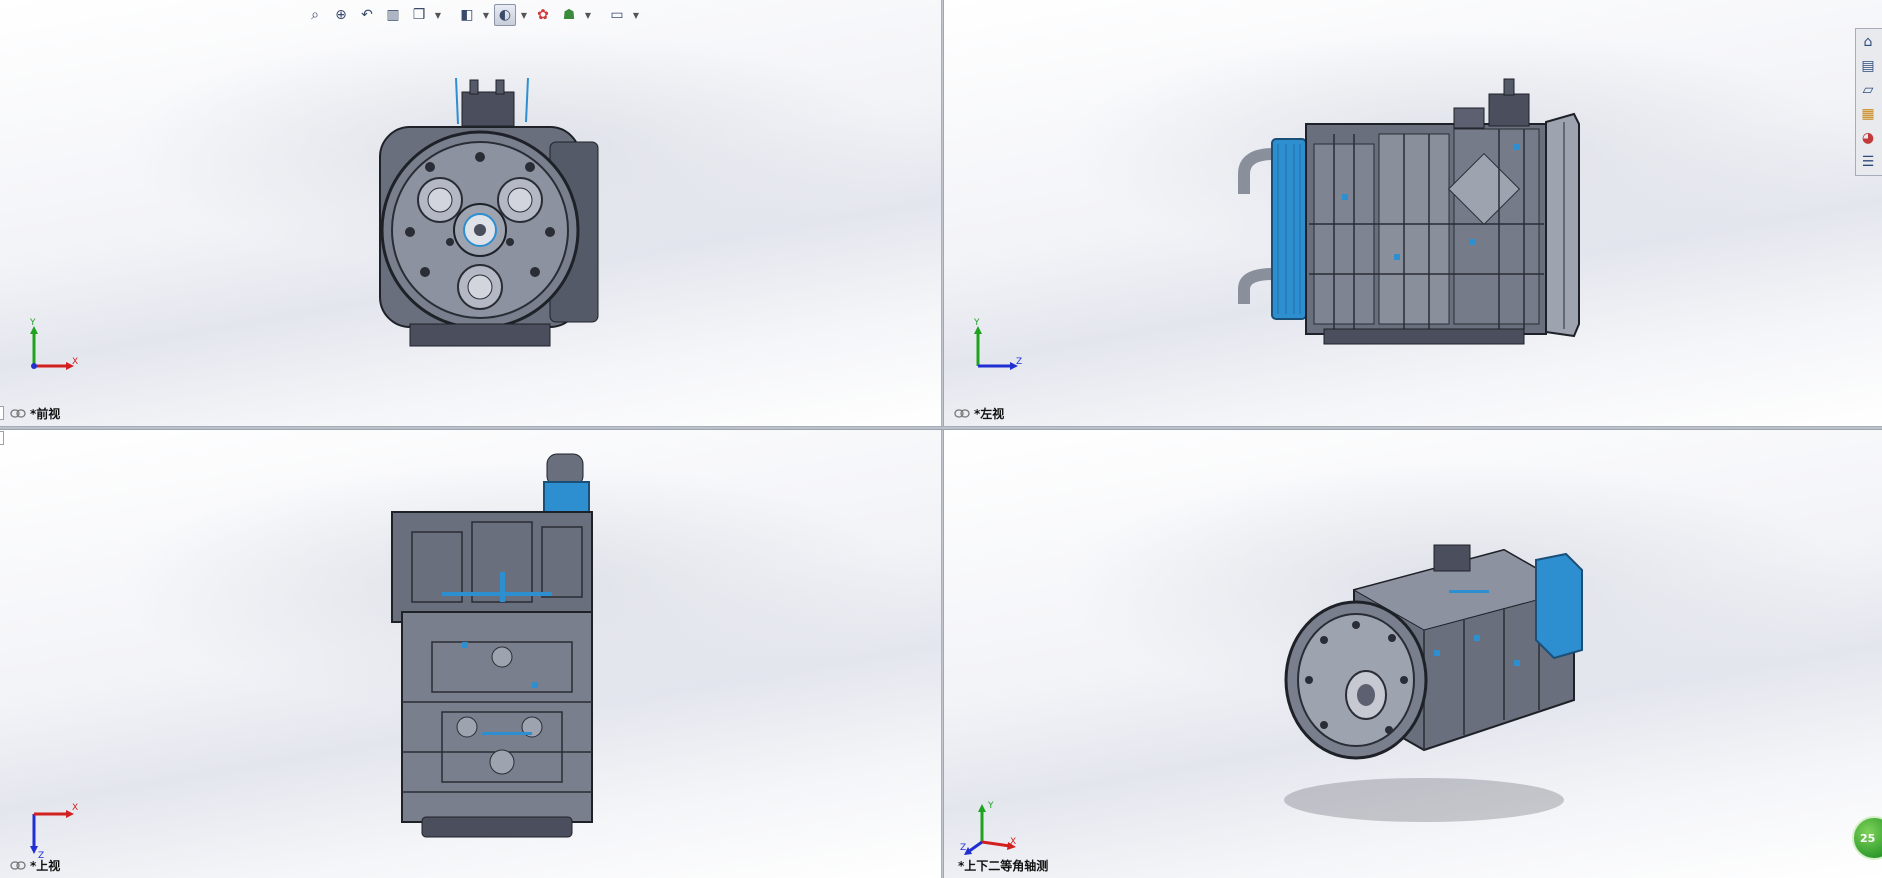 This screenshot has height=878, width=1882. What do you see at coordinates (994, 348) in the screenshot?
I see `coordinate-triad: Y Z` at bounding box center [994, 348].